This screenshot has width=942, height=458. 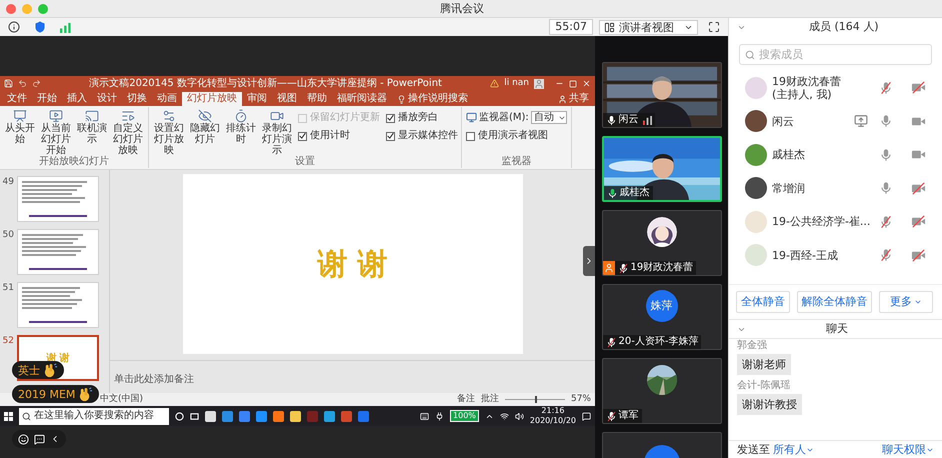 What do you see at coordinates (648, 27) in the screenshot?
I see `view-mode-dropdown: 演讲者视图` at bounding box center [648, 27].